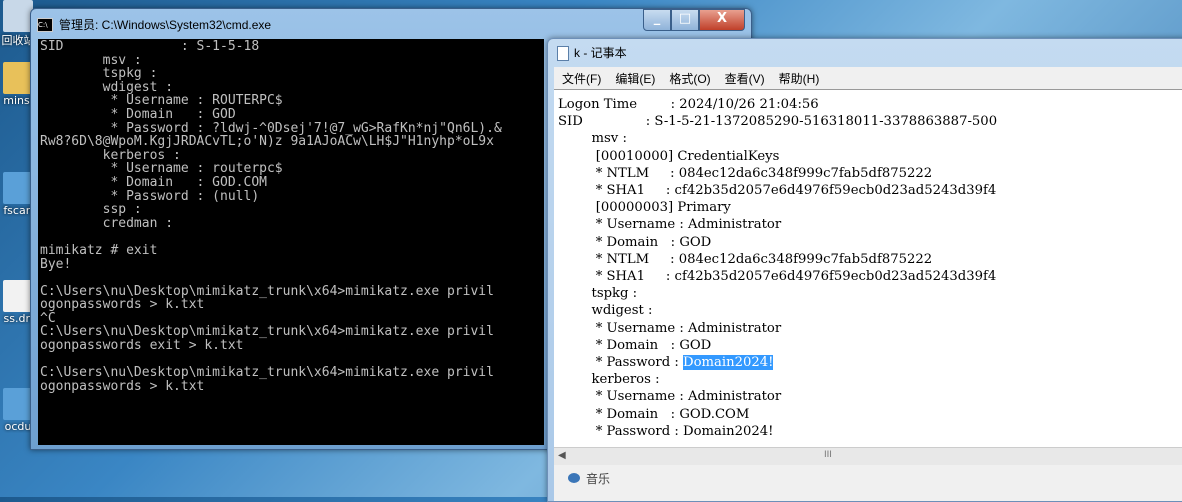  What do you see at coordinates (580, 78) in the screenshot?
I see `menu-file: 文件(F)` at bounding box center [580, 78].